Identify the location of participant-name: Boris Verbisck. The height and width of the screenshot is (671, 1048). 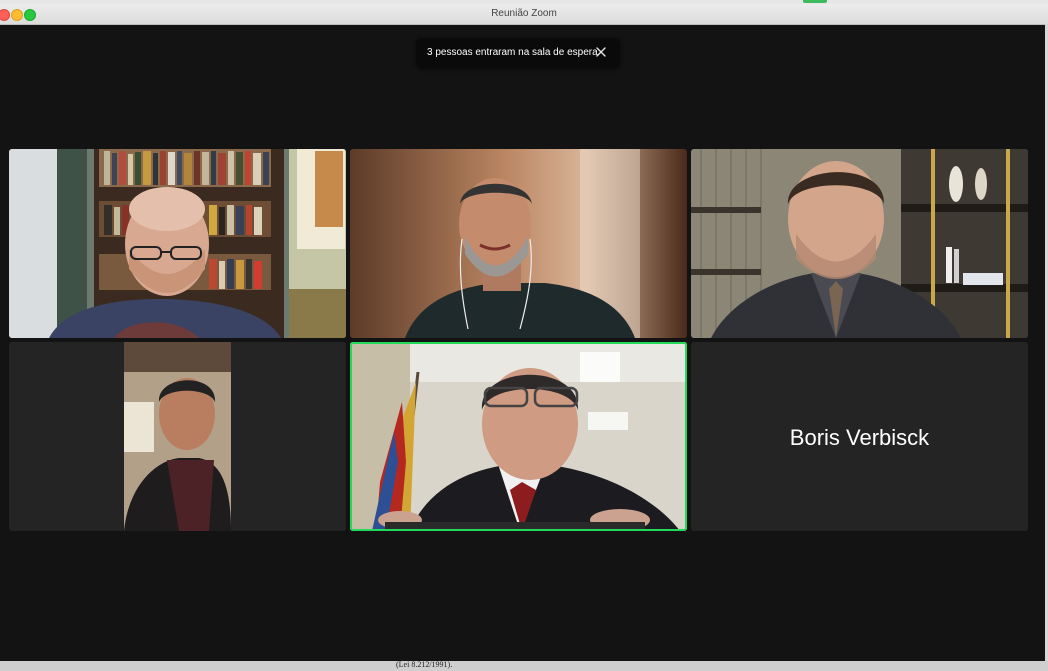
(859, 437).